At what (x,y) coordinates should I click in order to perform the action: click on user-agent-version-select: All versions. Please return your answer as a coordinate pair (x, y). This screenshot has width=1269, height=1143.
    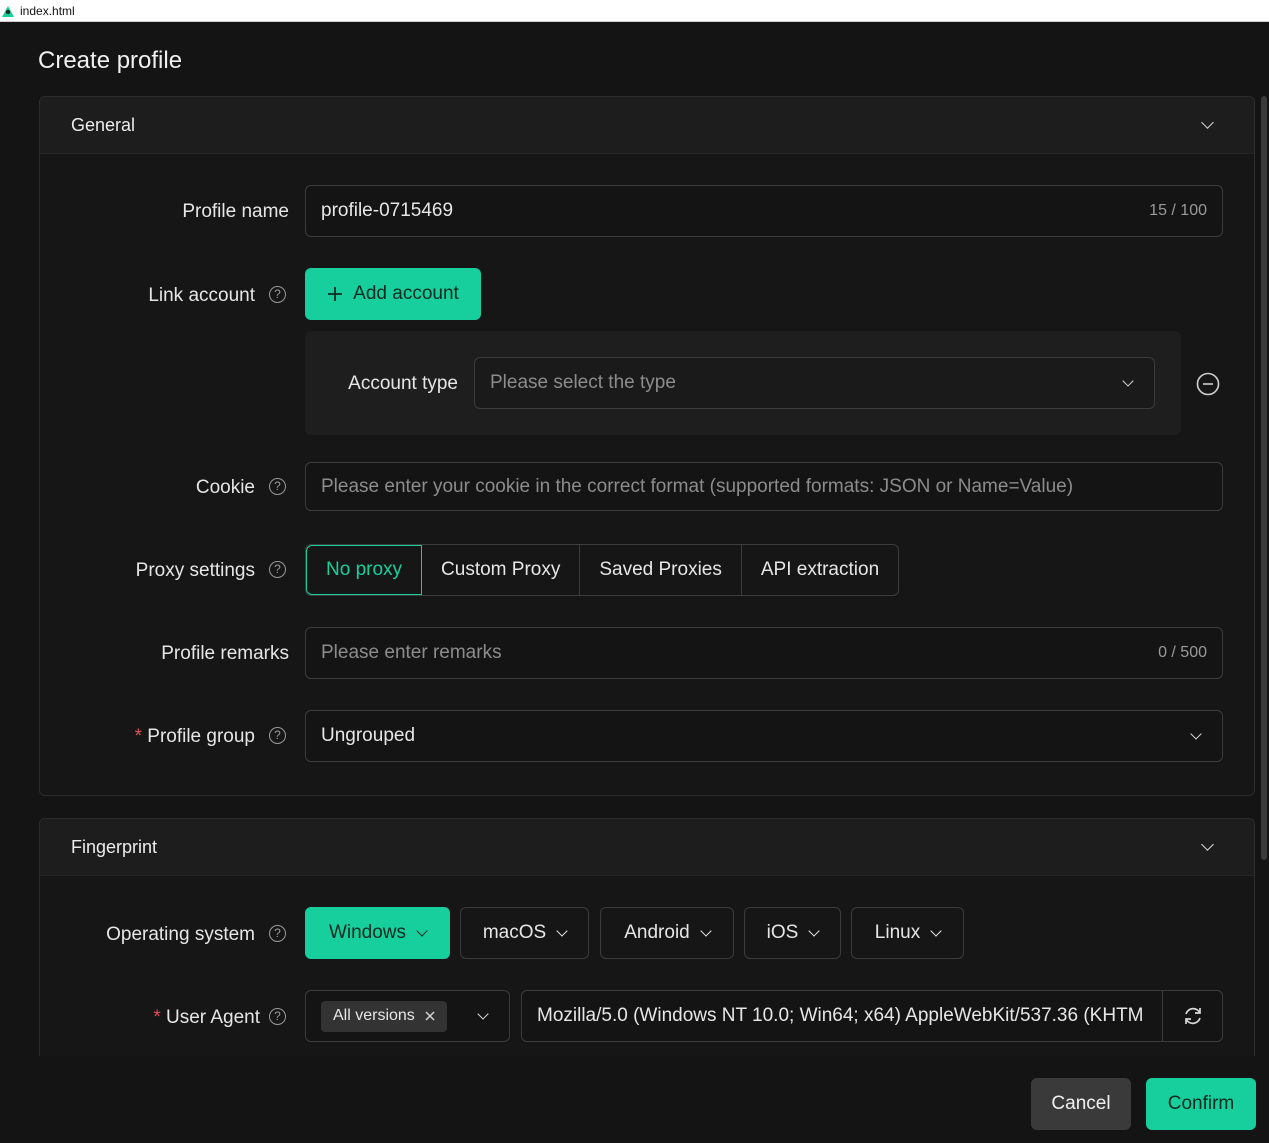
    Looking at the image, I should click on (407, 1016).